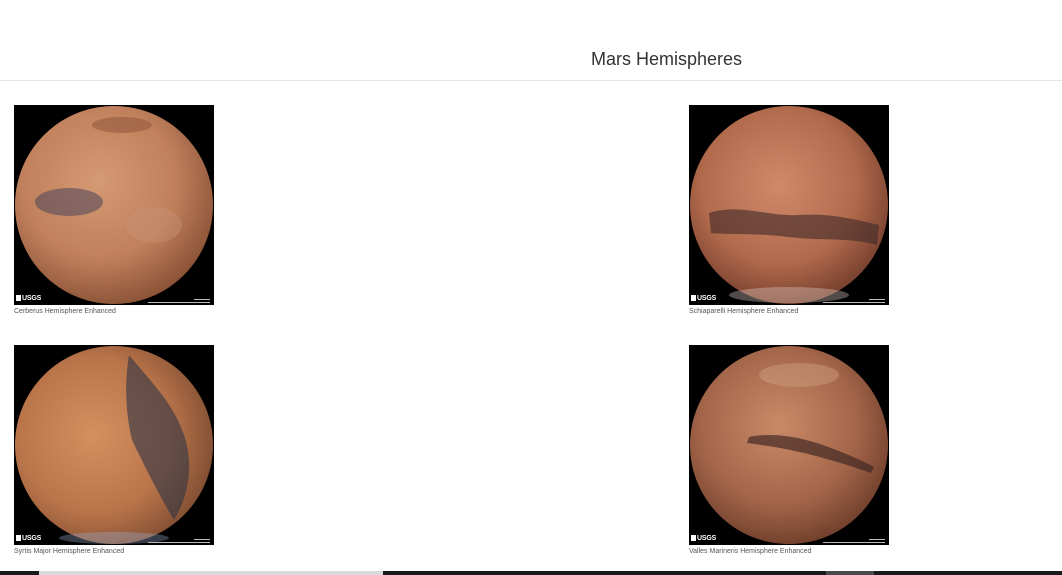  What do you see at coordinates (114, 311) in the screenshot?
I see `hemisphere-title: Cerberus Hemisphere Enhanced` at bounding box center [114, 311].